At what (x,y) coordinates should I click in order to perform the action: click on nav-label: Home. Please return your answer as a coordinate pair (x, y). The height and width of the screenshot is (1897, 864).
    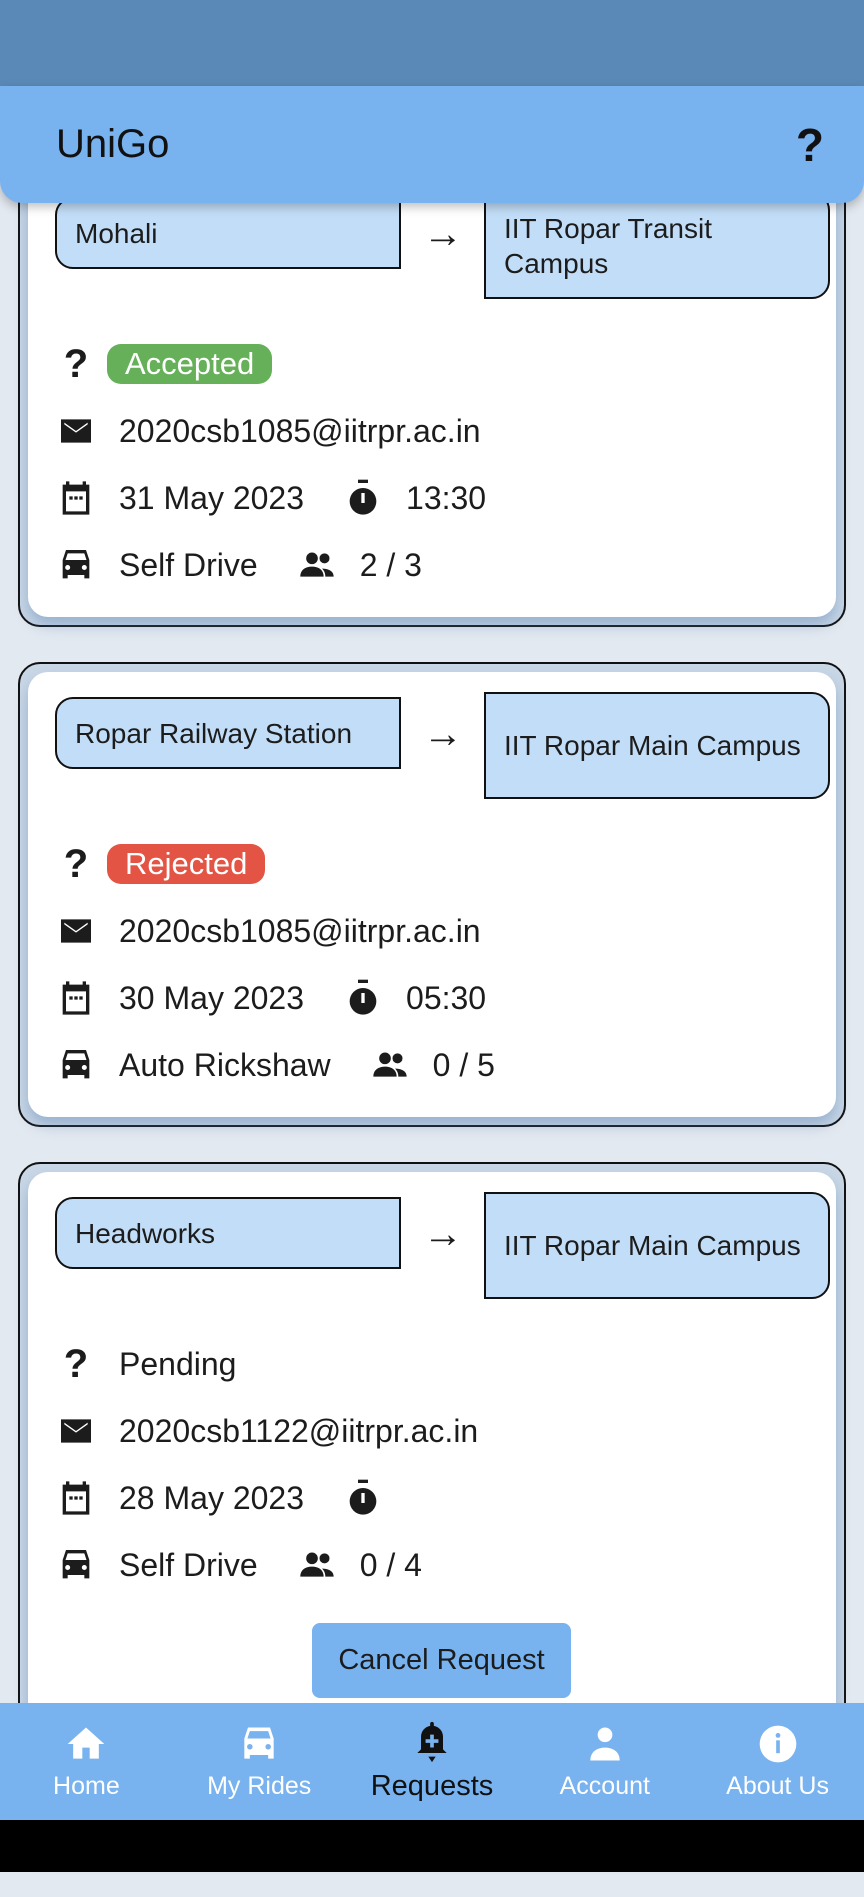
    Looking at the image, I should click on (86, 1786).